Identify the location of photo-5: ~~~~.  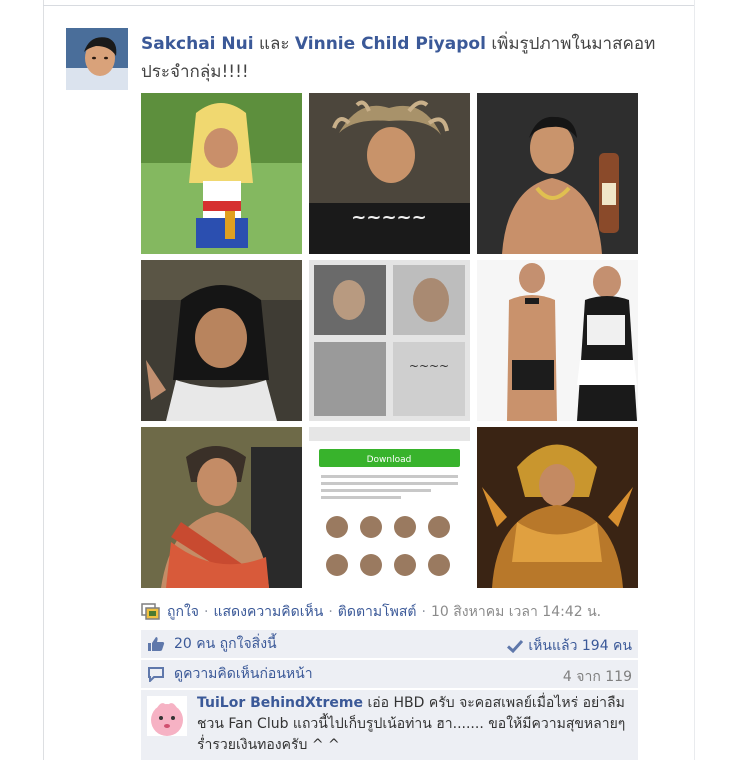
(389, 340).